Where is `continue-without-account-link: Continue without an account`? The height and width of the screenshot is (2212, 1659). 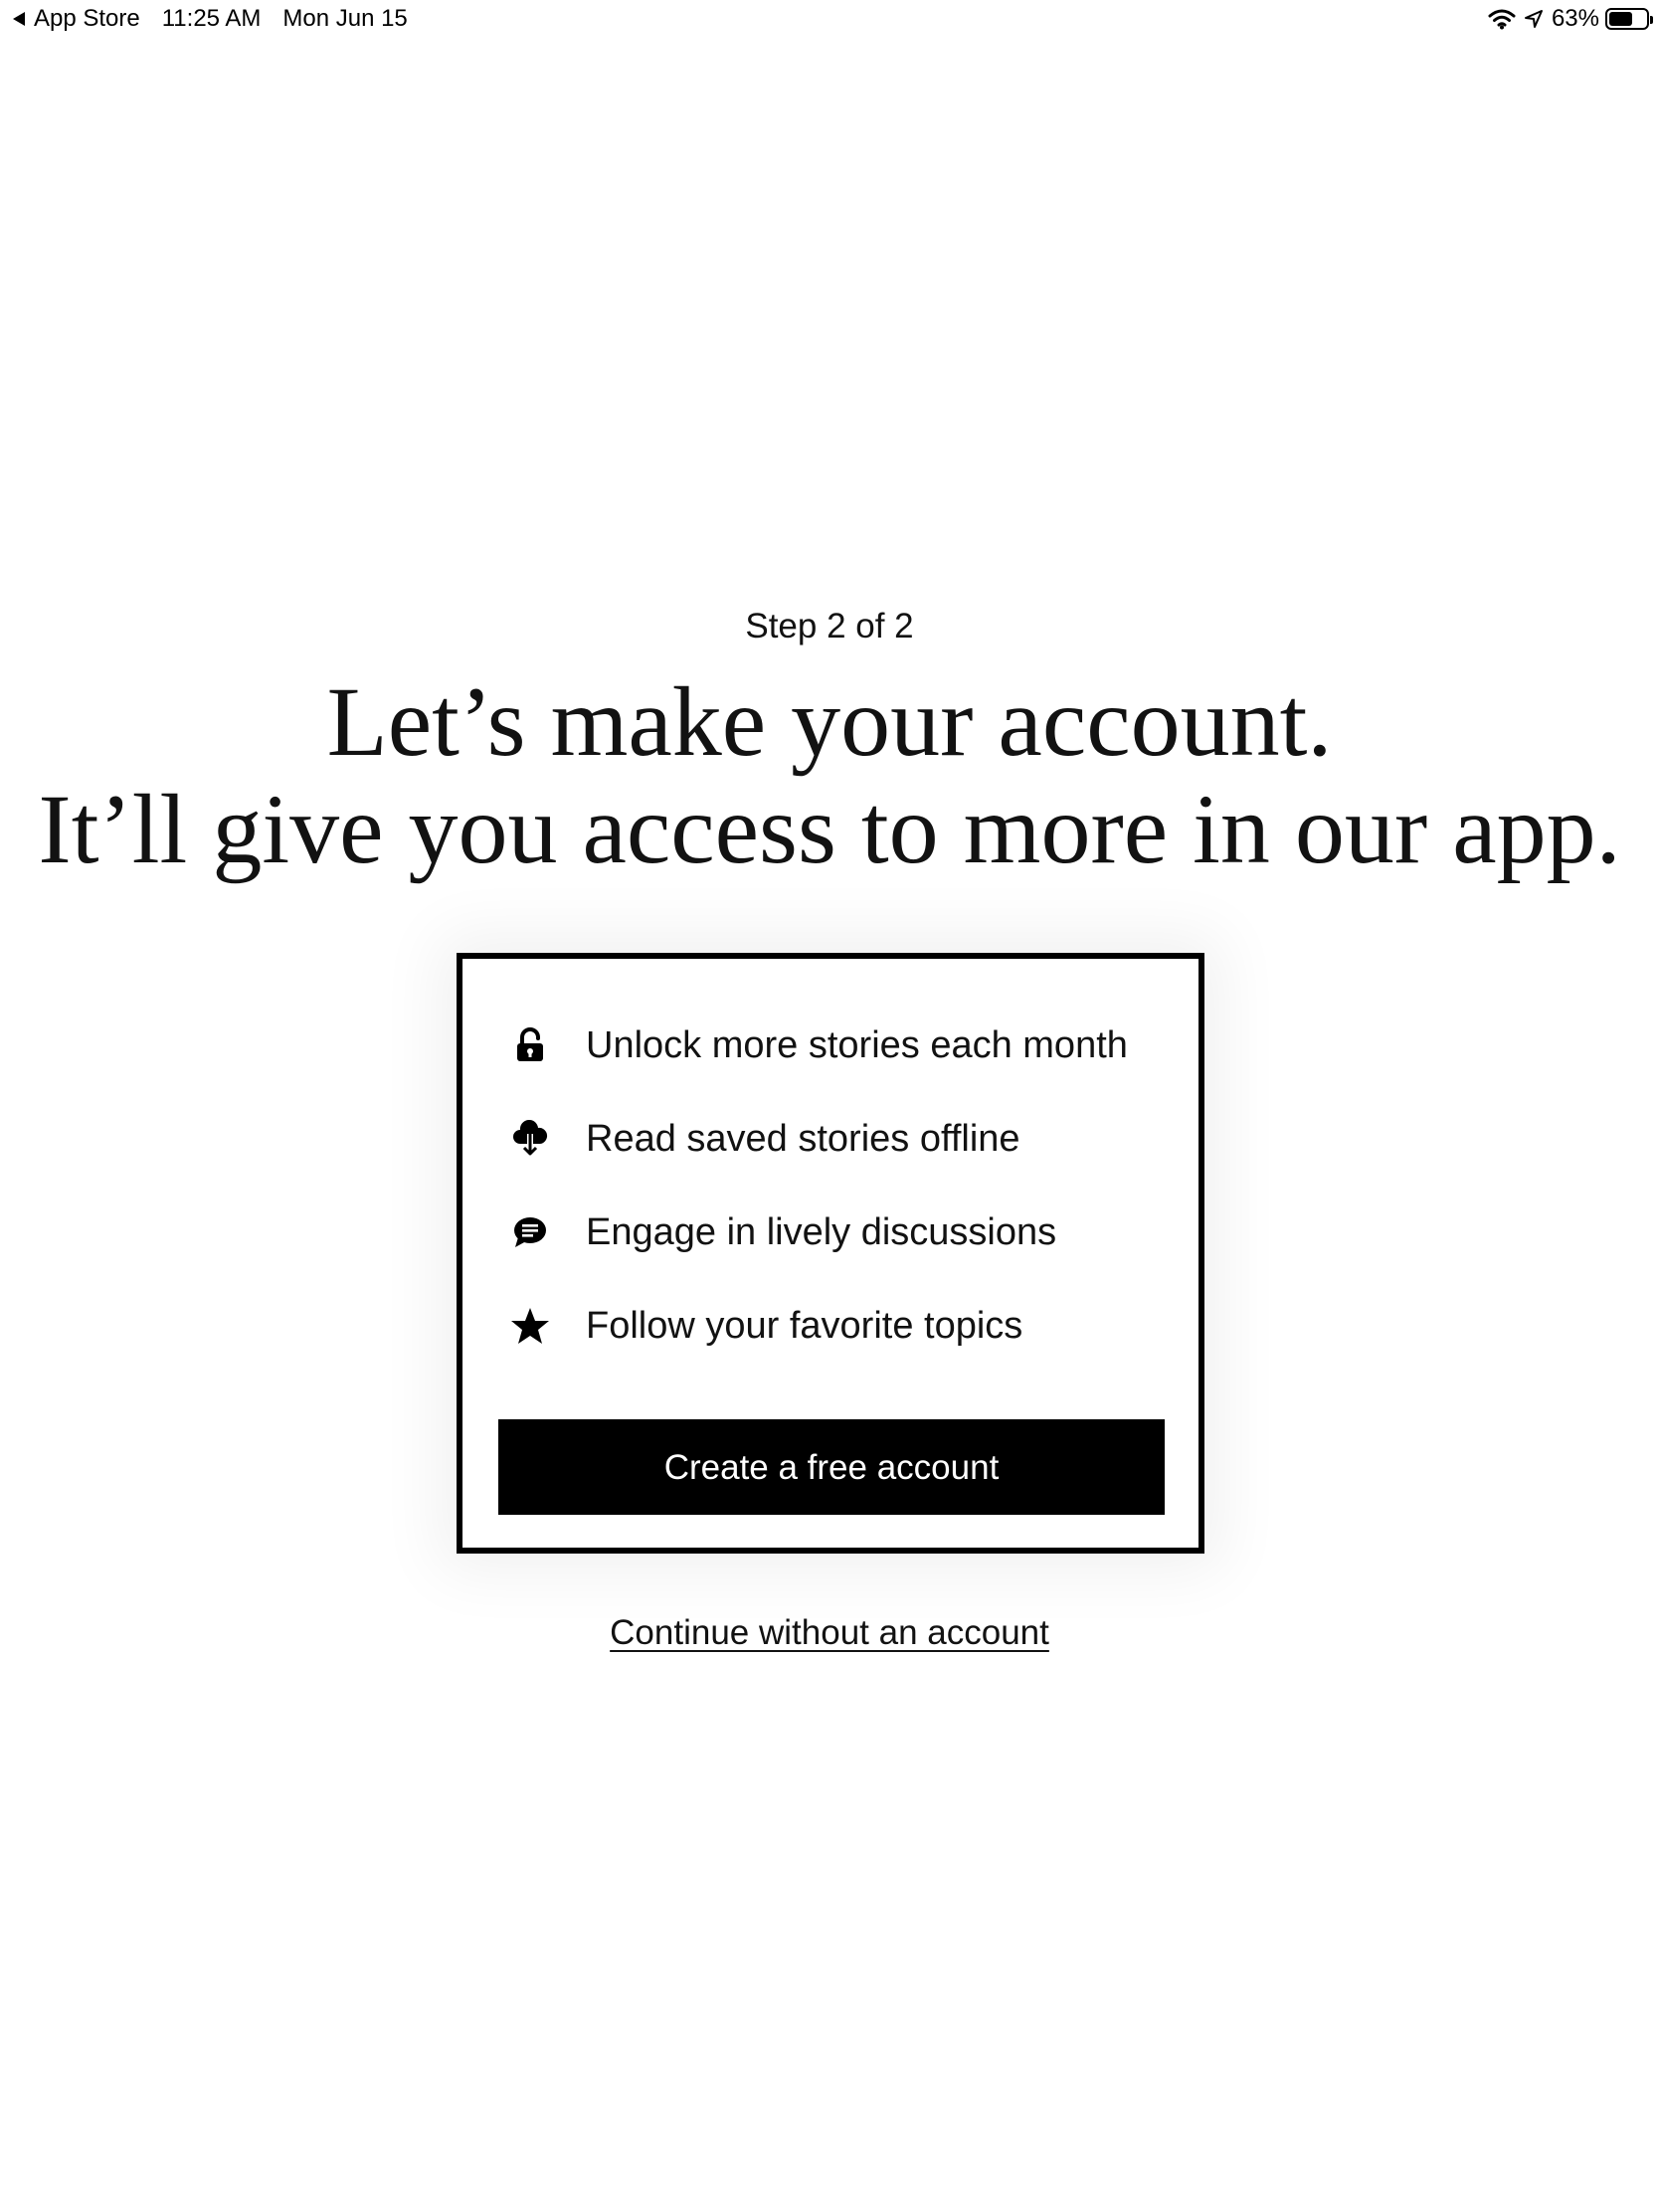
continue-without-account-link: Continue without an account is located at coordinates (829, 1632).